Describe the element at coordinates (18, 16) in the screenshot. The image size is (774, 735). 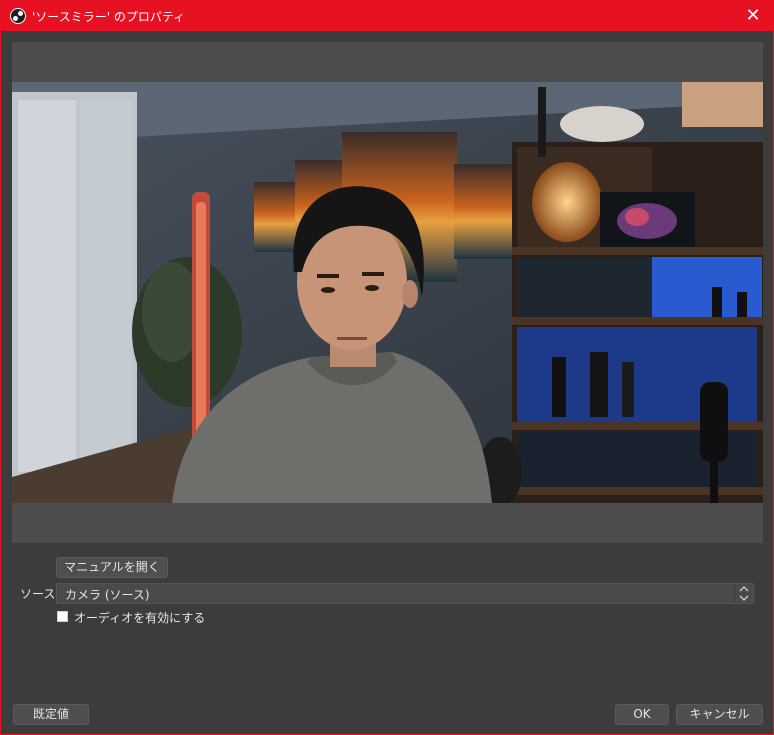
I see `obs-logo-icon` at that location.